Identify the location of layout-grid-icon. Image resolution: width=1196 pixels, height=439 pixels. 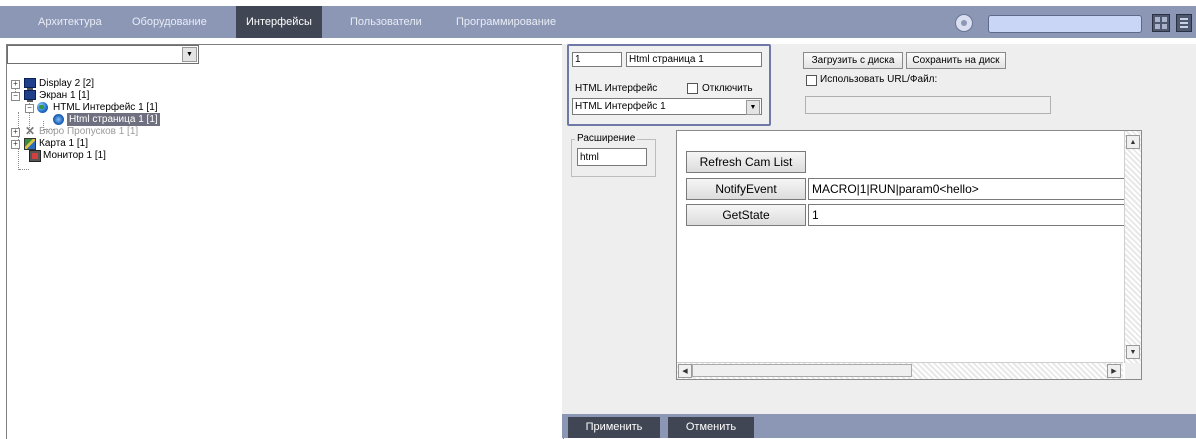
(1161, 23).